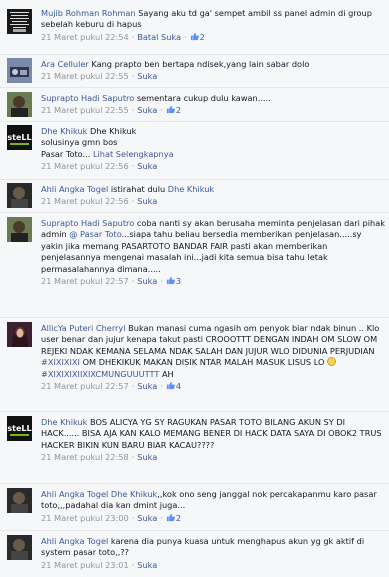 The image size is (389, 577). What do you see at coordinates (133, 154) in the screenshot?
I see `see-more-link: Lihat Selengkapnya` at bounding box center [133, 154].